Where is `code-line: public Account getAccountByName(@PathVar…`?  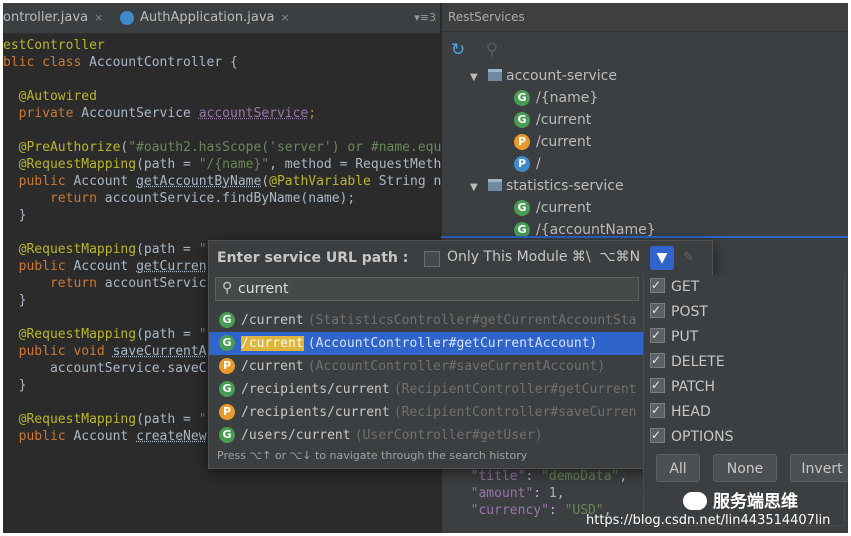
code-line: public Account getAccountByName(@PathVar… is located at coordinates (222, 181).